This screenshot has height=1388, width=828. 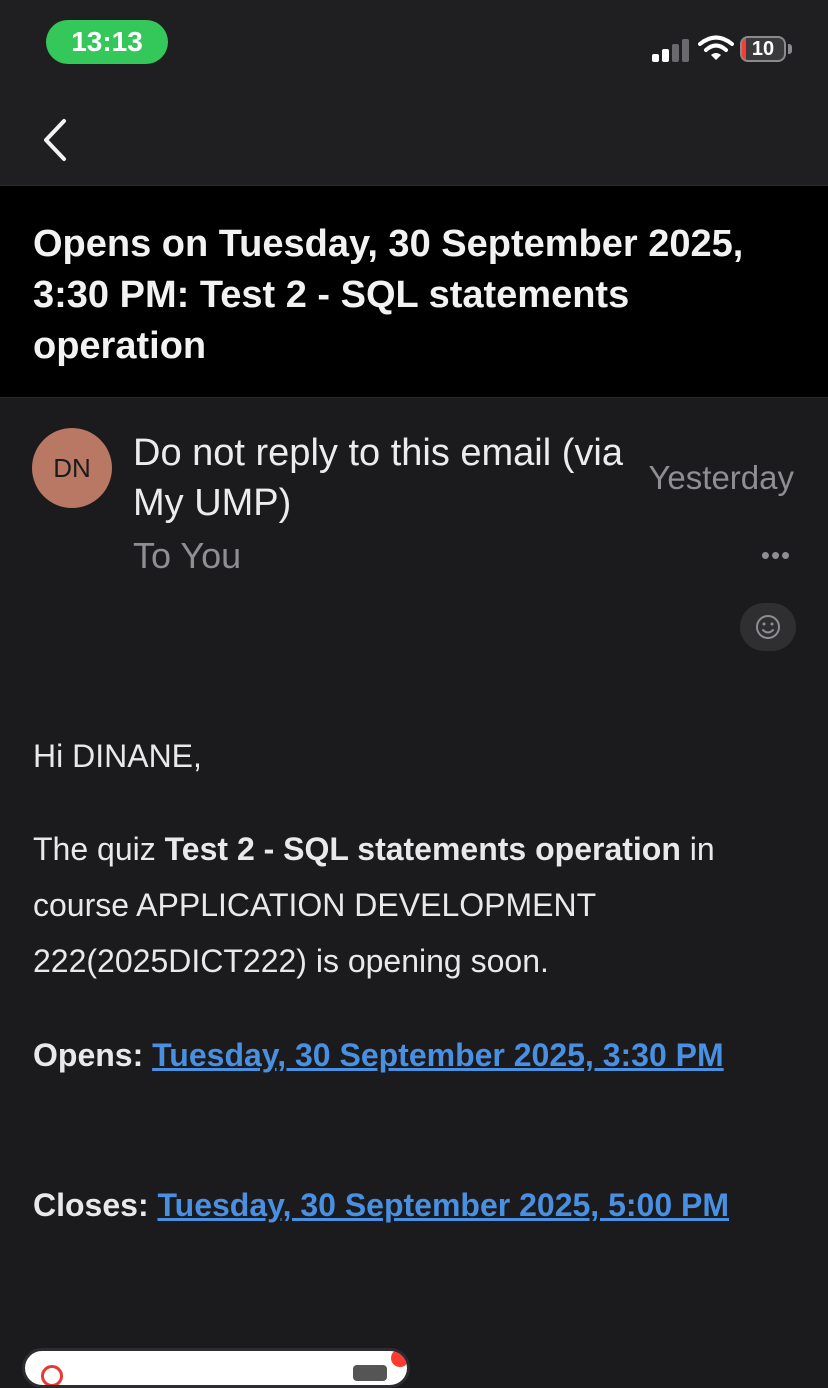 What do you see at coordinates (99, 849) in the screenshot?
I see `intro-text: The quiz` at bounding box center [99, 849].